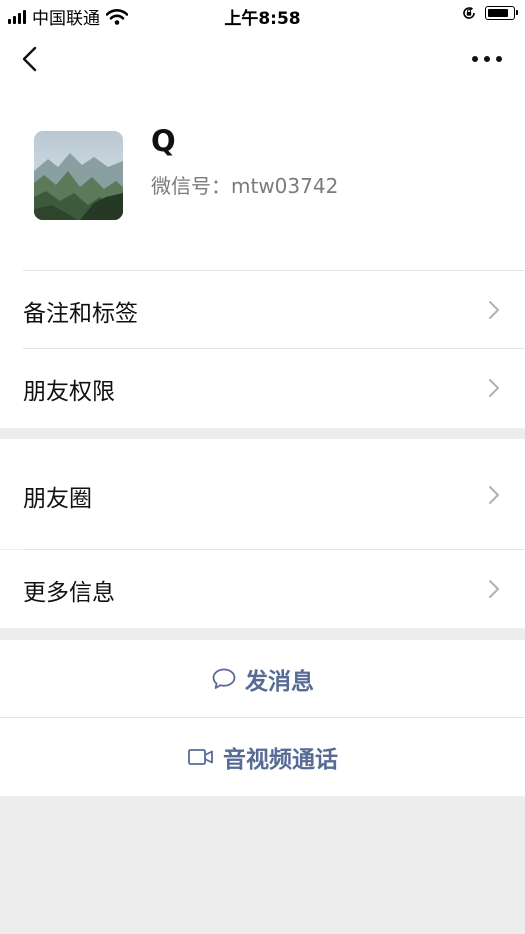 The height and width of the screenshot is (934, 525). I want to click on rotation-lock-icon, so click(469, 12).